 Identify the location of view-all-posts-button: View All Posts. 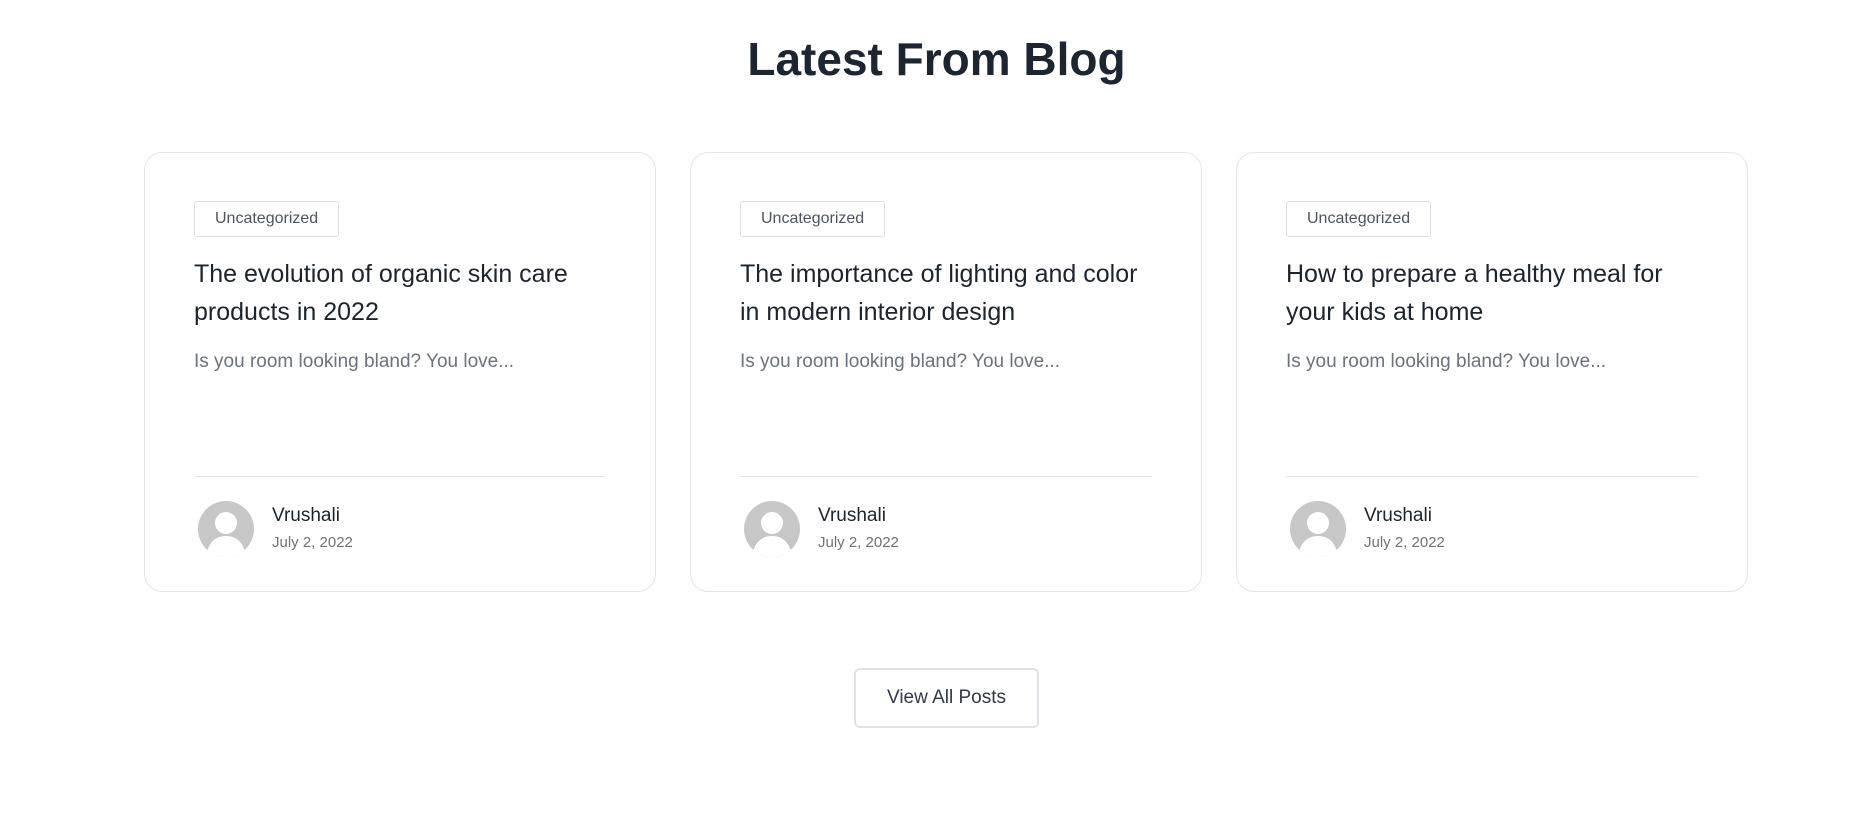
(946, 698).